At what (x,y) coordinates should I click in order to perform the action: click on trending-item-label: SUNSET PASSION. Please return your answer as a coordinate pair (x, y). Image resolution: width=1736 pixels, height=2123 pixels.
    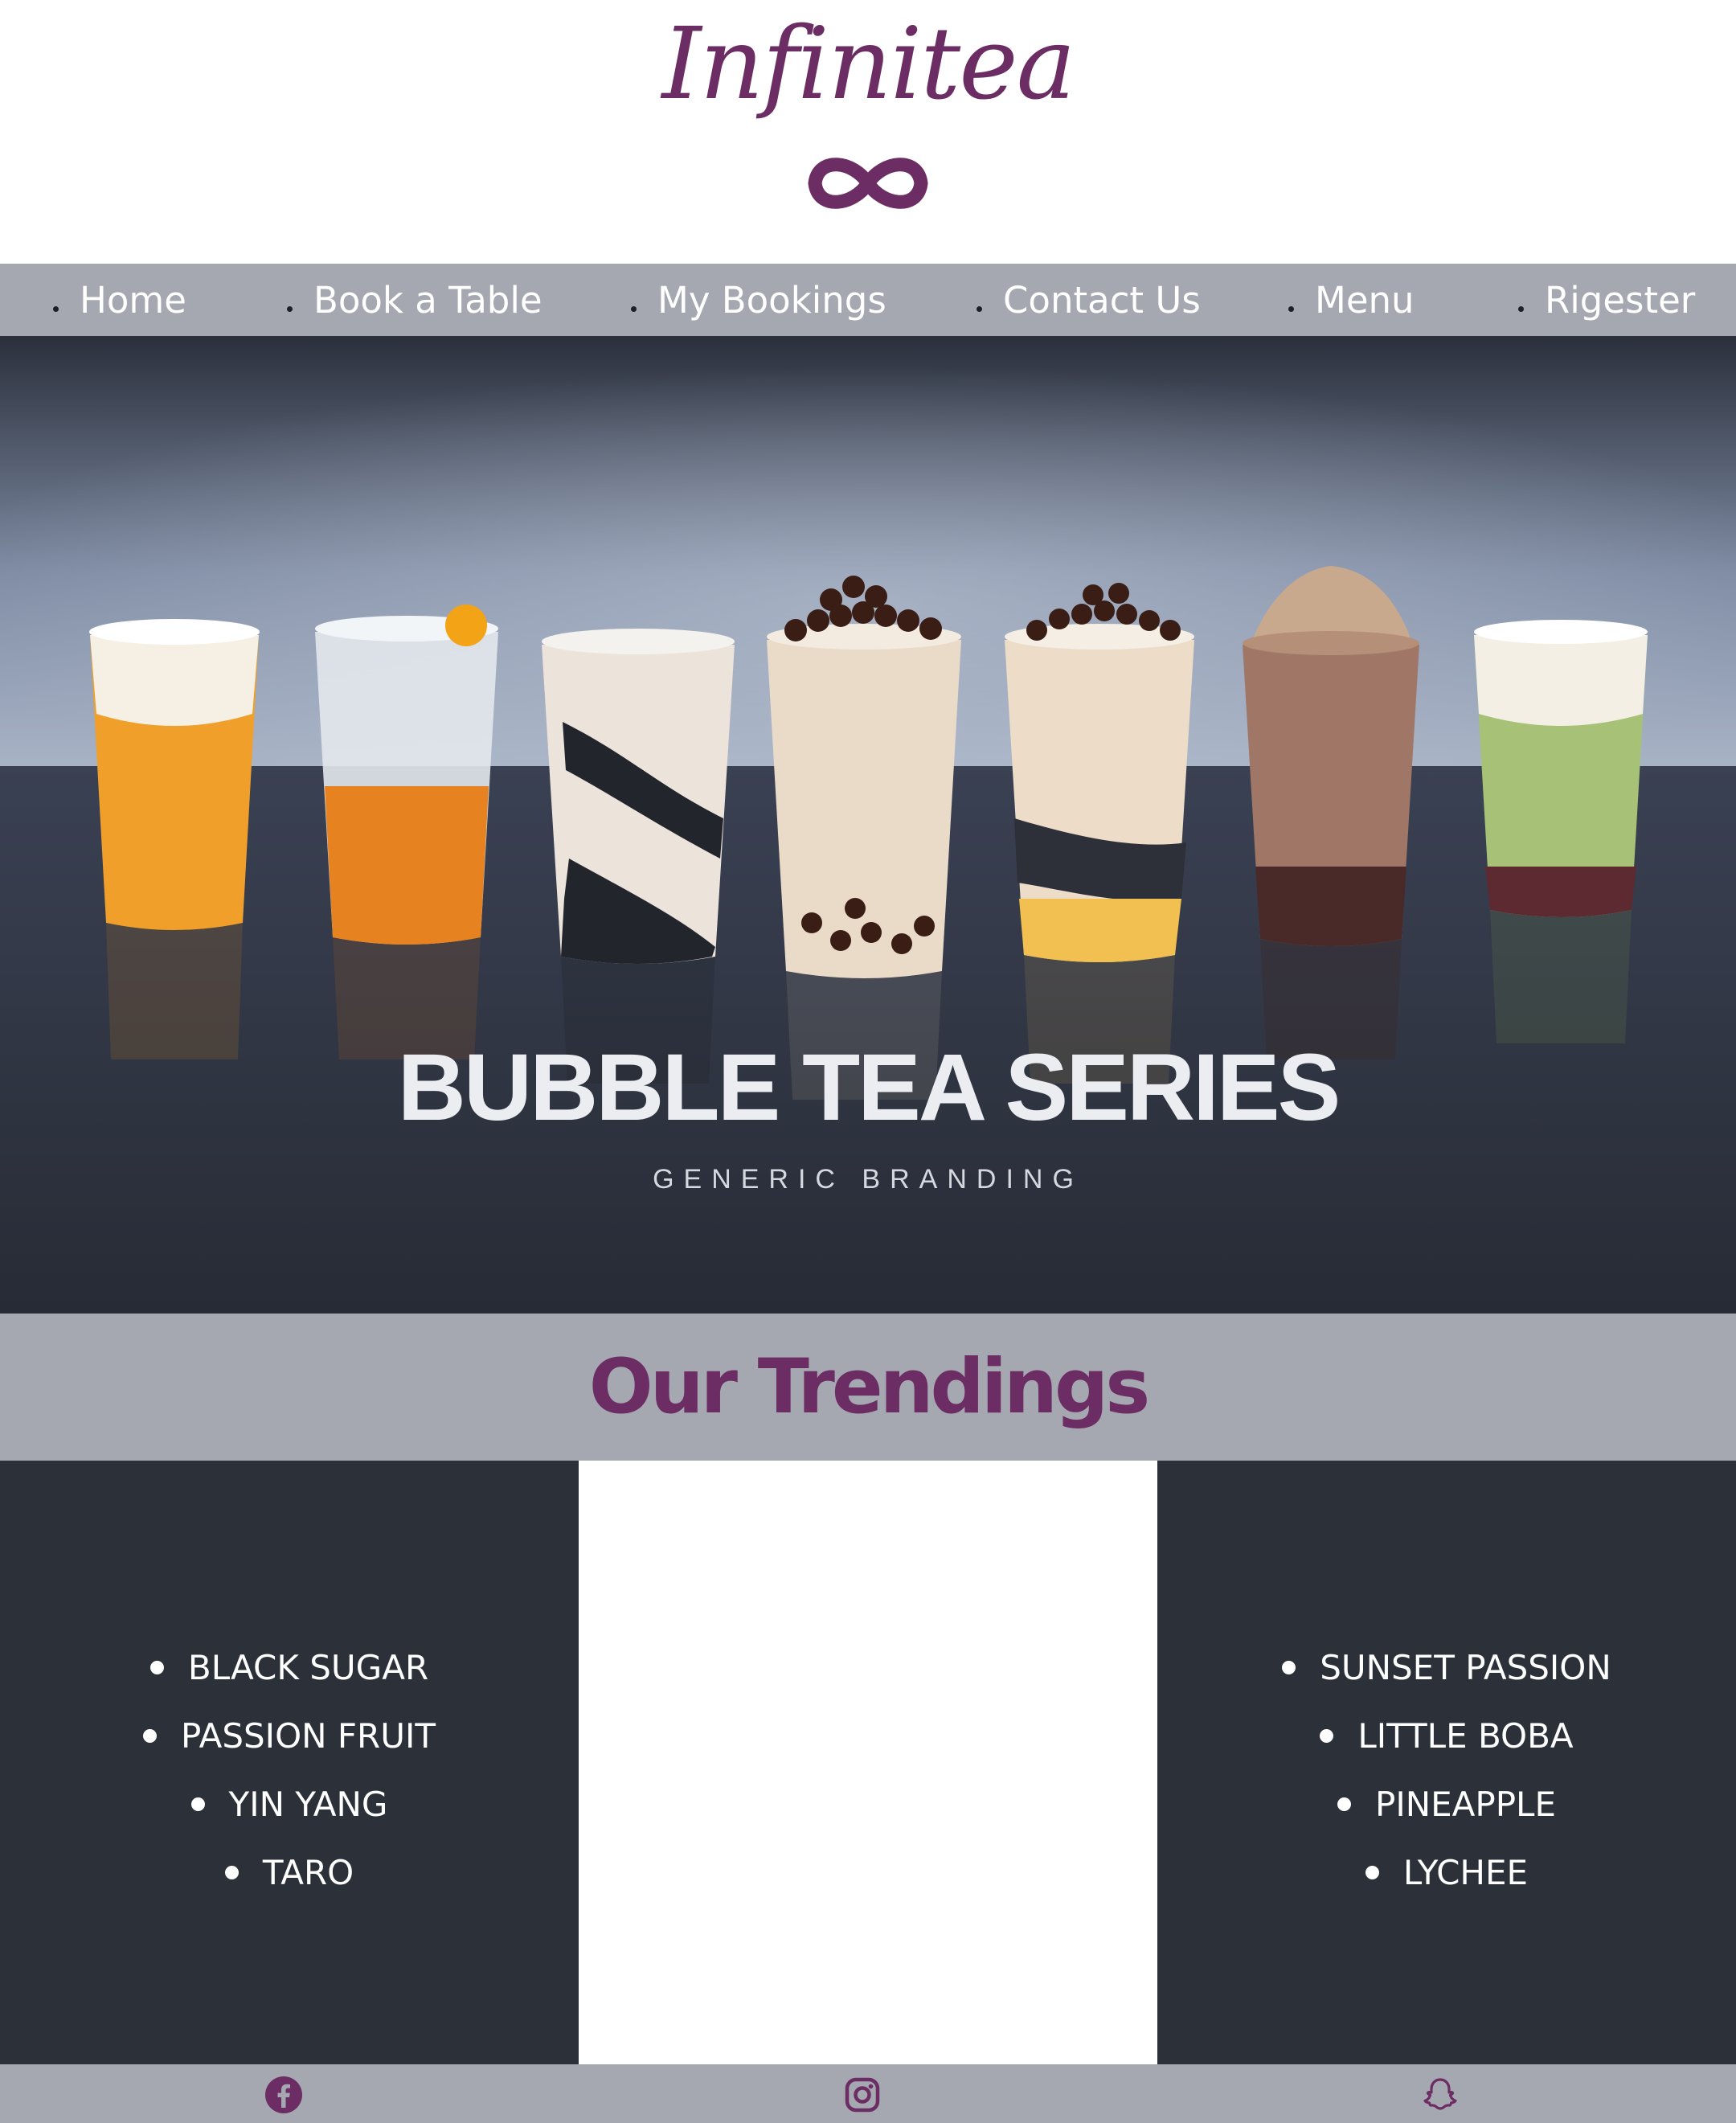
    Looking at the image, I should click on (1465, 1667).